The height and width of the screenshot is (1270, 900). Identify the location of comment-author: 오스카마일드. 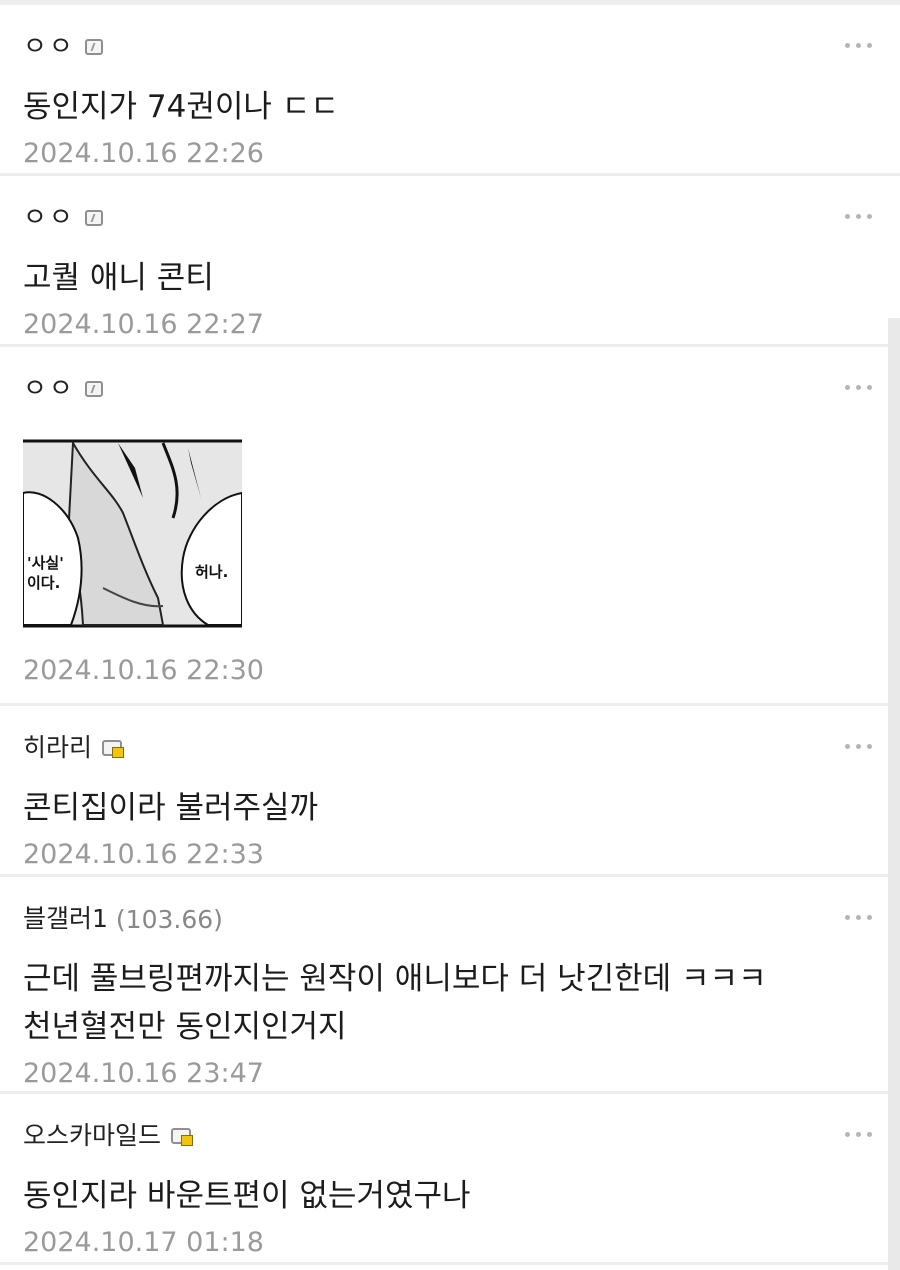
(92, 1136).